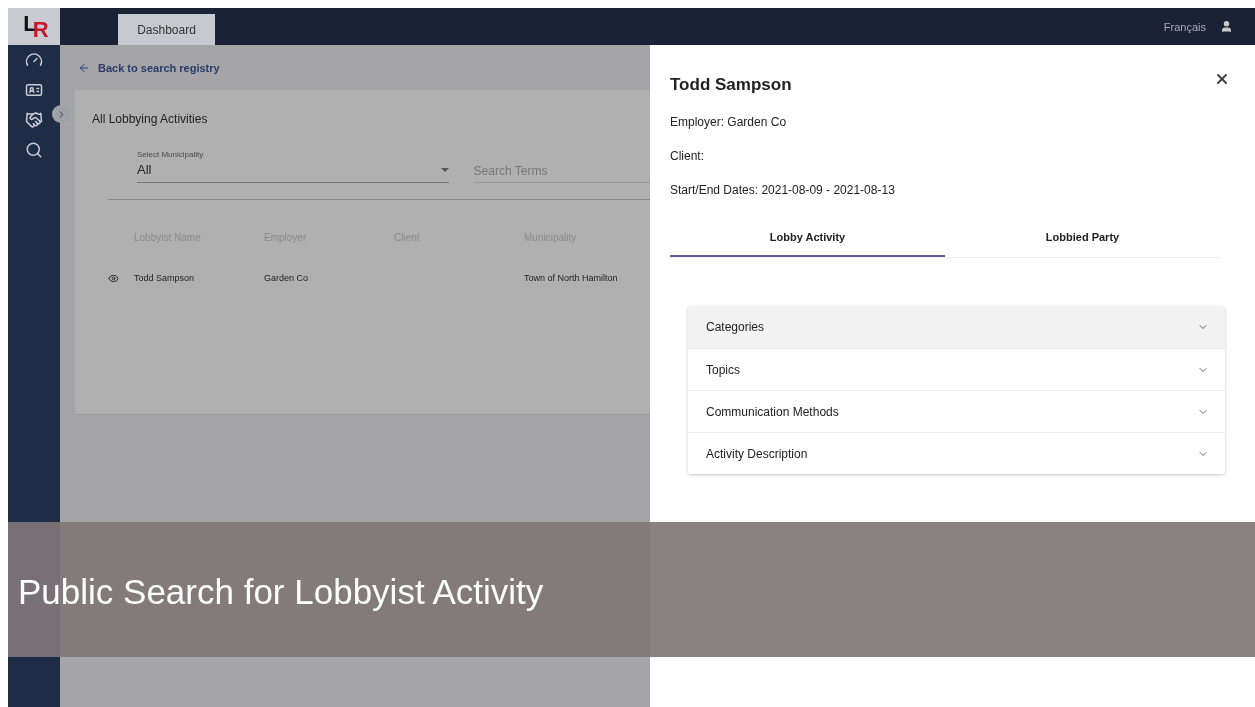 The height and width of the screenshot is (707, 1255). Describe the element at coordinates (293, 166) in the screenshot. I see `municipality-select: Select Municipality All` at that location.